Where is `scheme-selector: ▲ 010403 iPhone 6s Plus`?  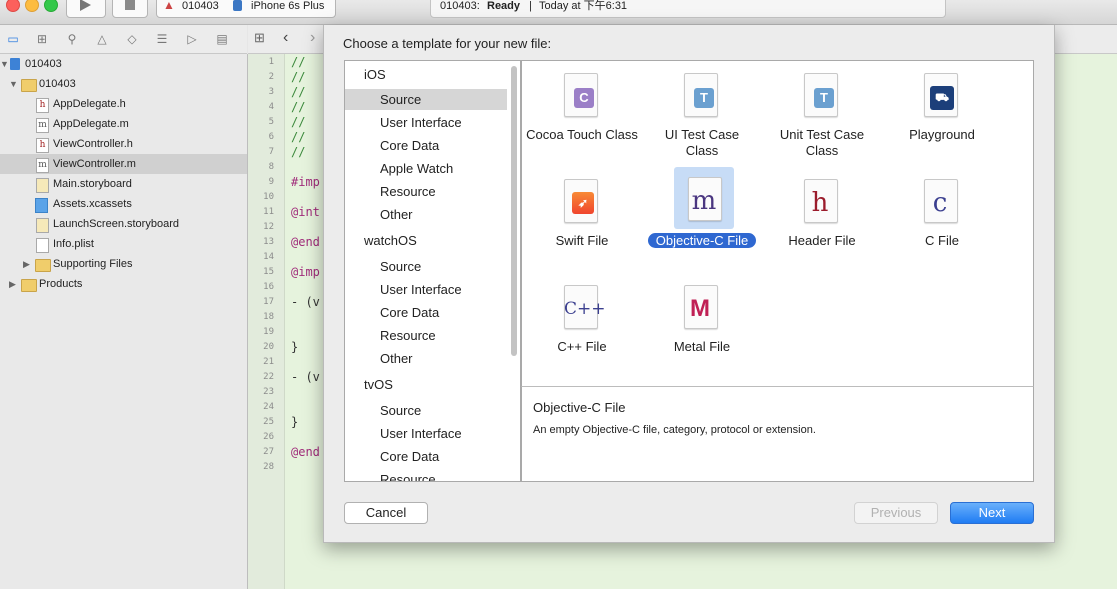
scheme-selector: ▲ 010403 iPhone 6s Plus is located at coordinates (246, 9).